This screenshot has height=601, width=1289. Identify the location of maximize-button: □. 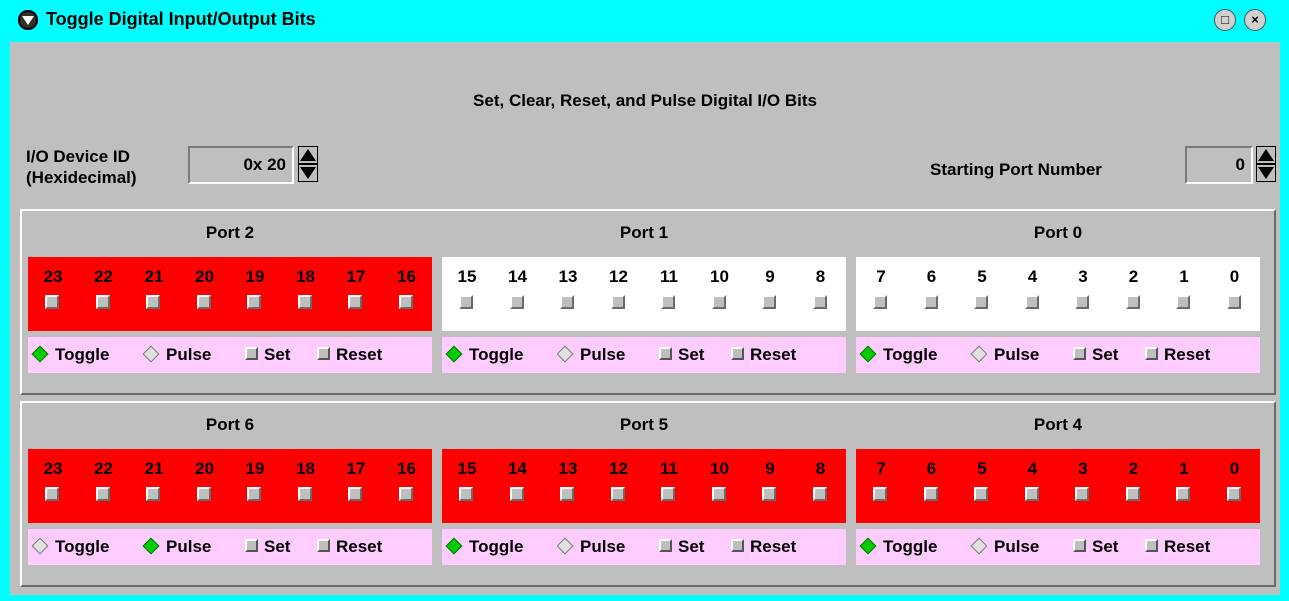
(1225, 20).